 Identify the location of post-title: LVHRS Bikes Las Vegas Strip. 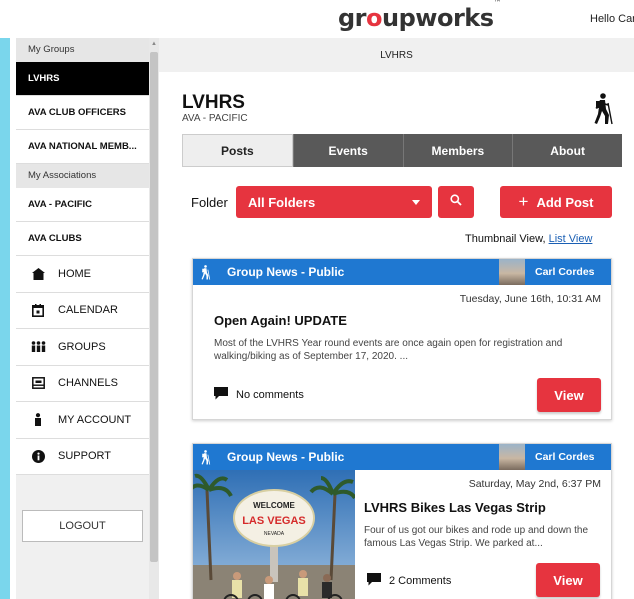
(455, 507).